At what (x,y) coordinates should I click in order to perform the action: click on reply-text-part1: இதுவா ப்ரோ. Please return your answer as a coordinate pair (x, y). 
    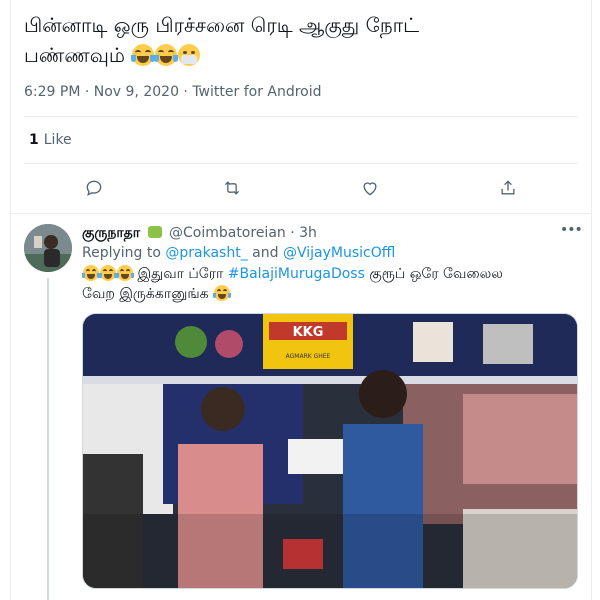
    Looking at the image, I should click on (180, 274).